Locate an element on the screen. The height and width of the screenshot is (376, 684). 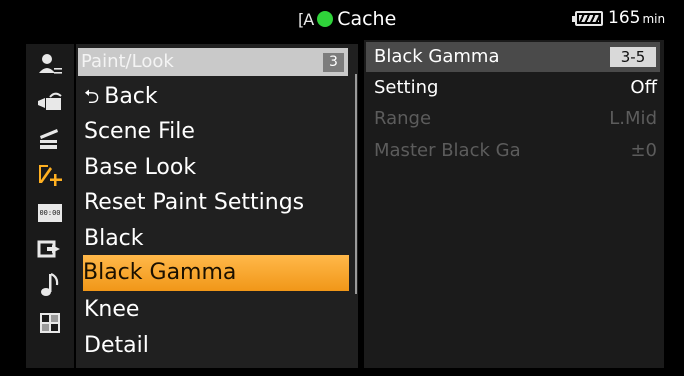
menu-title: Paint/Look is located at coordinates (127, 61).